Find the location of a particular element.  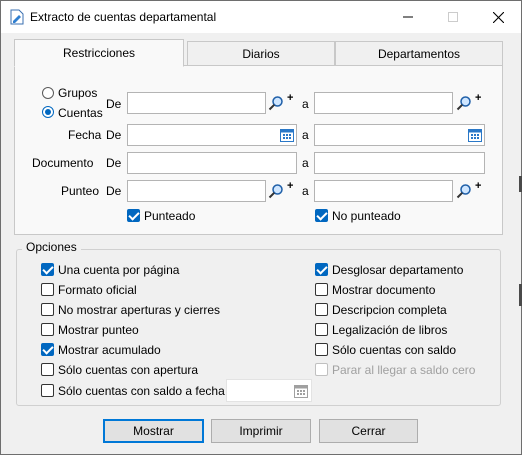

opciones-title: Opciones is located at coordinates (51, 247).